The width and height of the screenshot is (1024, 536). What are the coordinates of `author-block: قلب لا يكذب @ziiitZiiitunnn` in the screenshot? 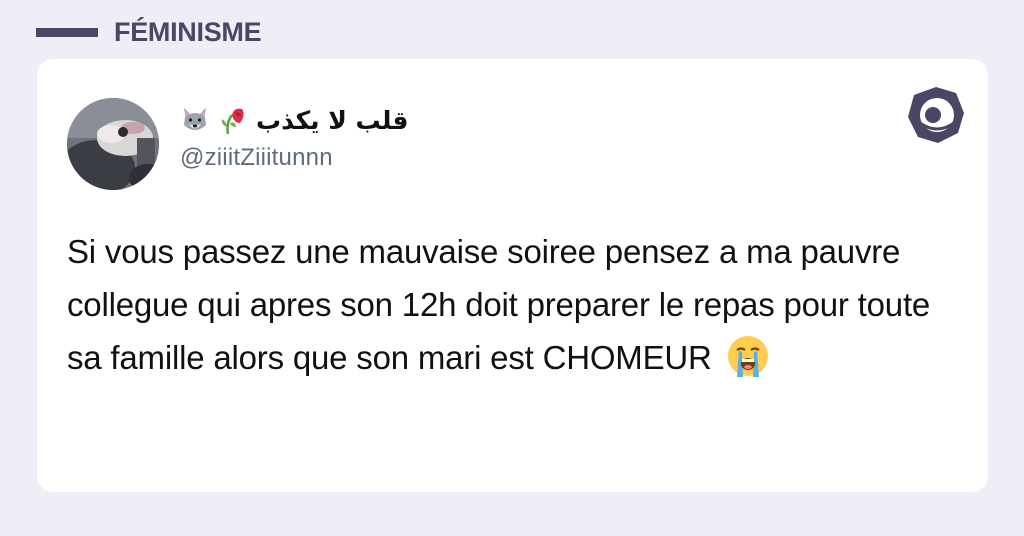 It's located at (294, 137).